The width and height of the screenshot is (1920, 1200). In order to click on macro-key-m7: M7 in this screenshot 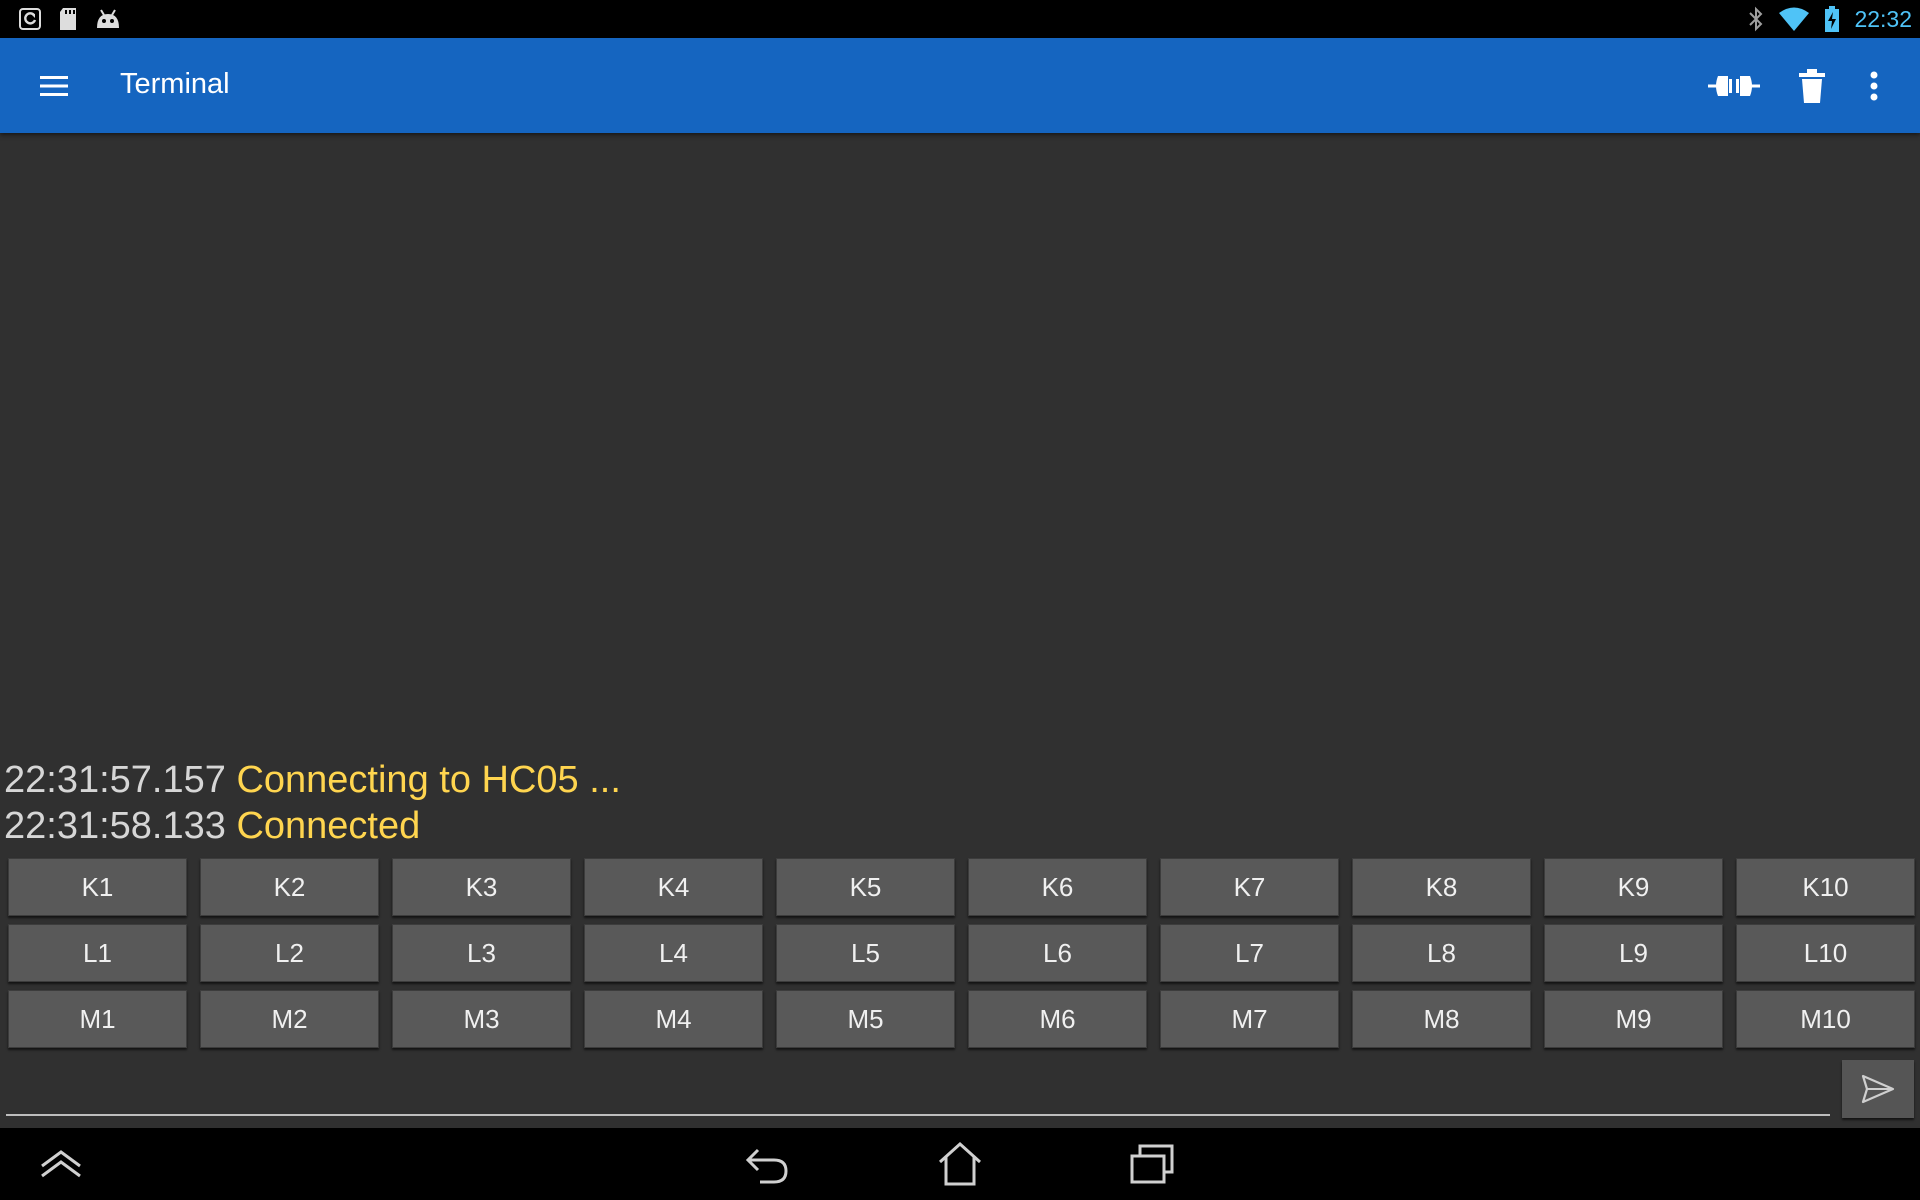, I will do `click(1249, 1019)`.